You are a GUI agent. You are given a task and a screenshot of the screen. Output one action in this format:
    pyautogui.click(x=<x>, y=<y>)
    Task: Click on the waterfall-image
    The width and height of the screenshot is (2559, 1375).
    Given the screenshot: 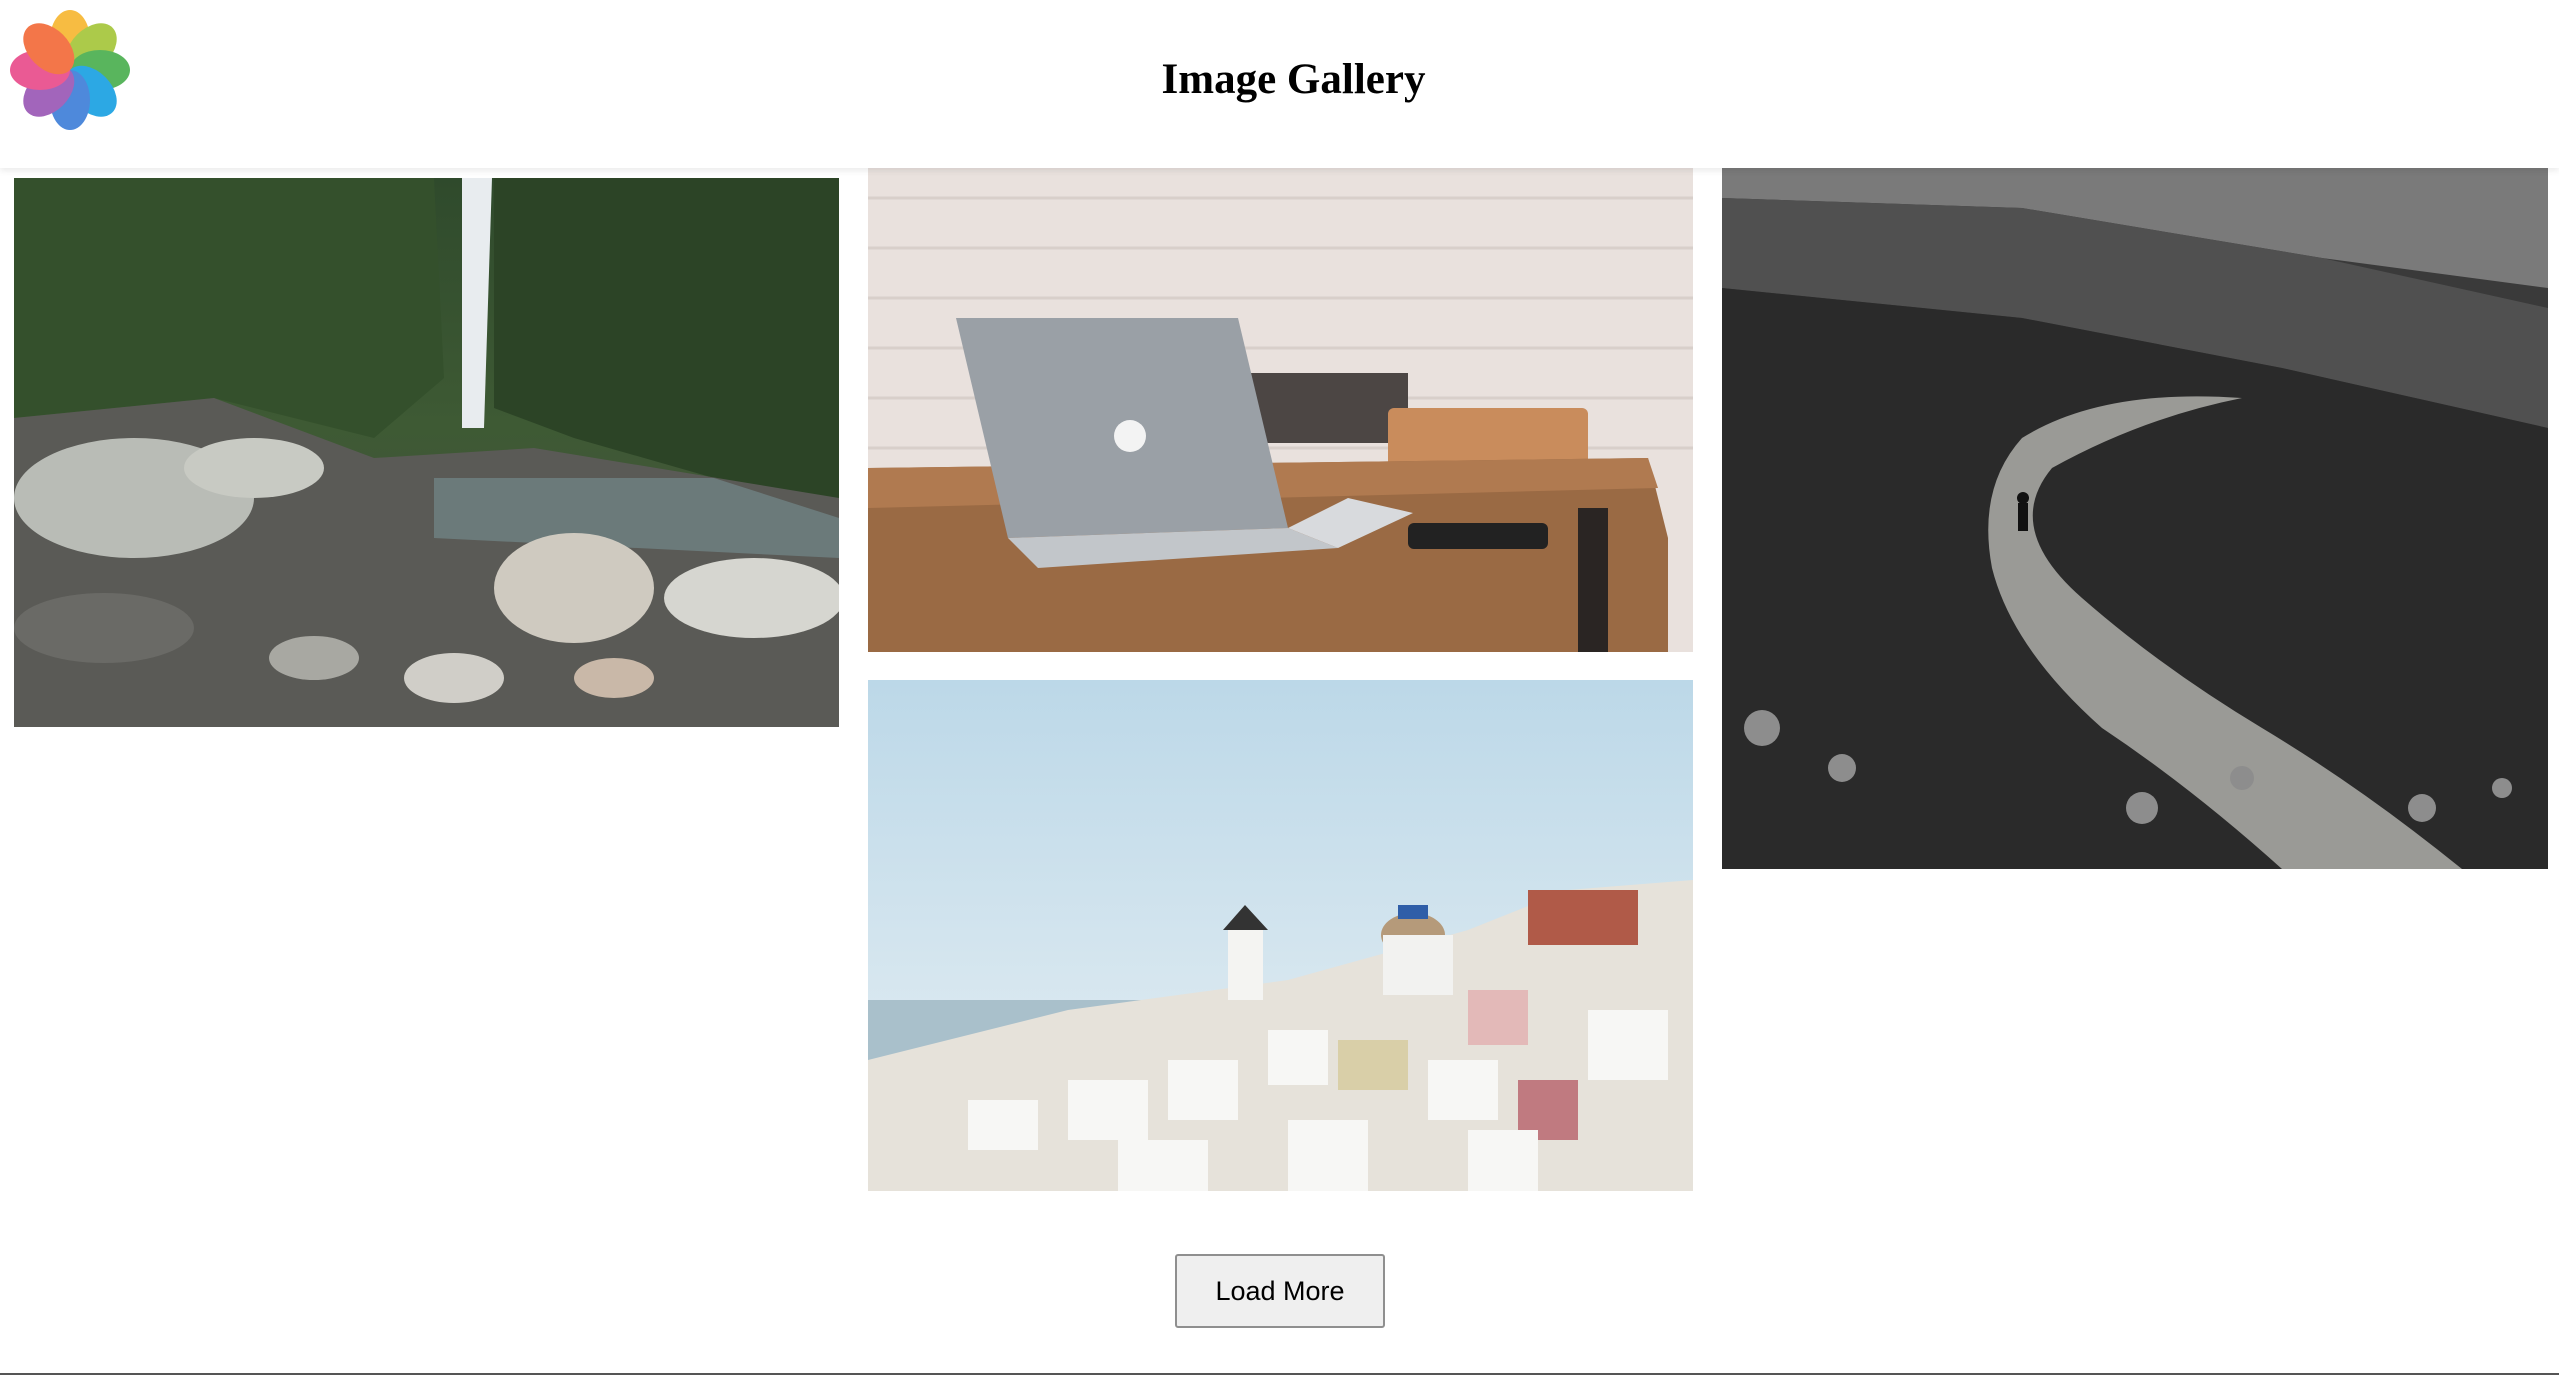 What is the action you would take?
    pyautogui.click(x=426, y=452)
    